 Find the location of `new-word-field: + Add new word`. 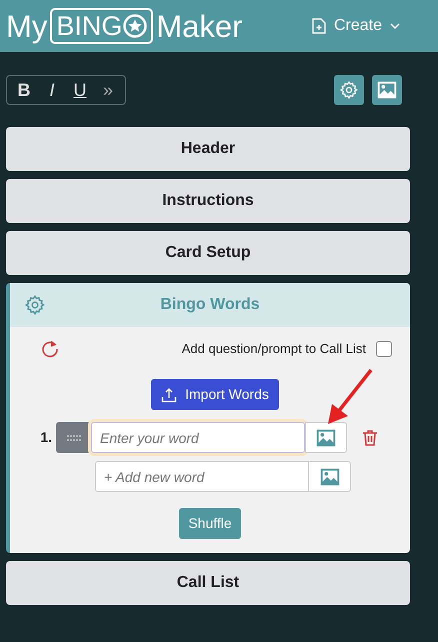

new-word-field: + Add new word is located at coordinates (202, 476).